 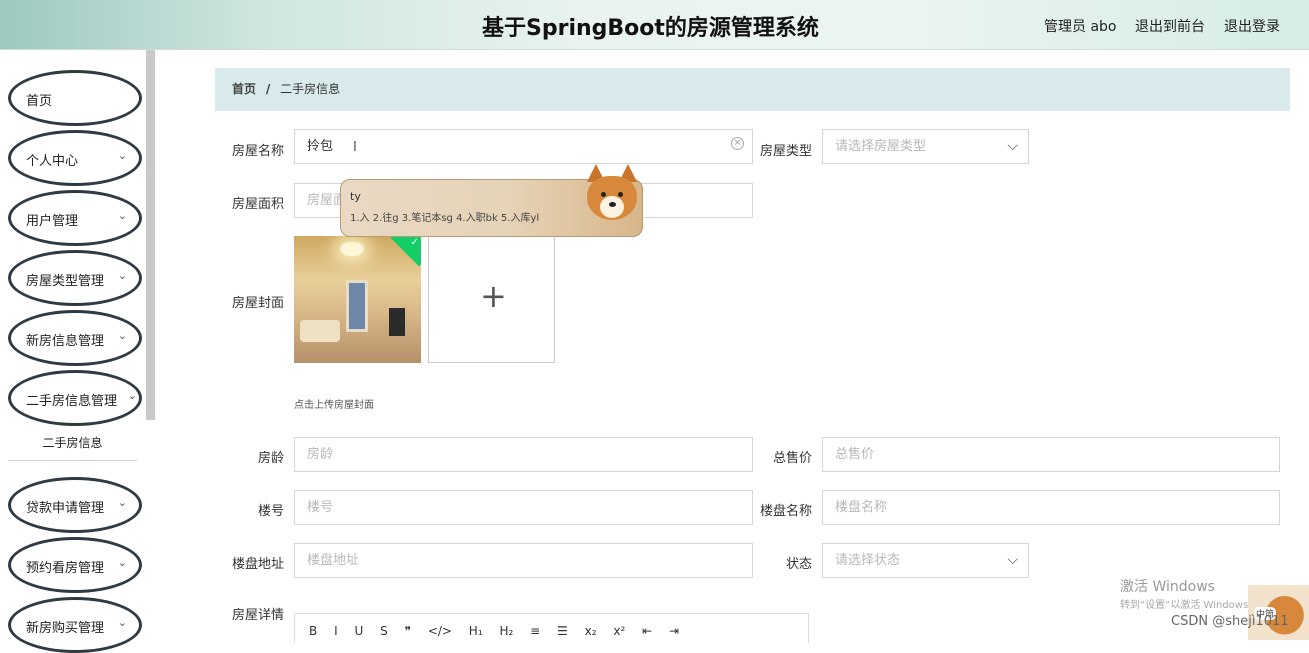 What do you see at coordinates (65, 508) in the screenshot?
I see `sidebar-item-label: 贷款申请管理` at bounding box center [65, 508].